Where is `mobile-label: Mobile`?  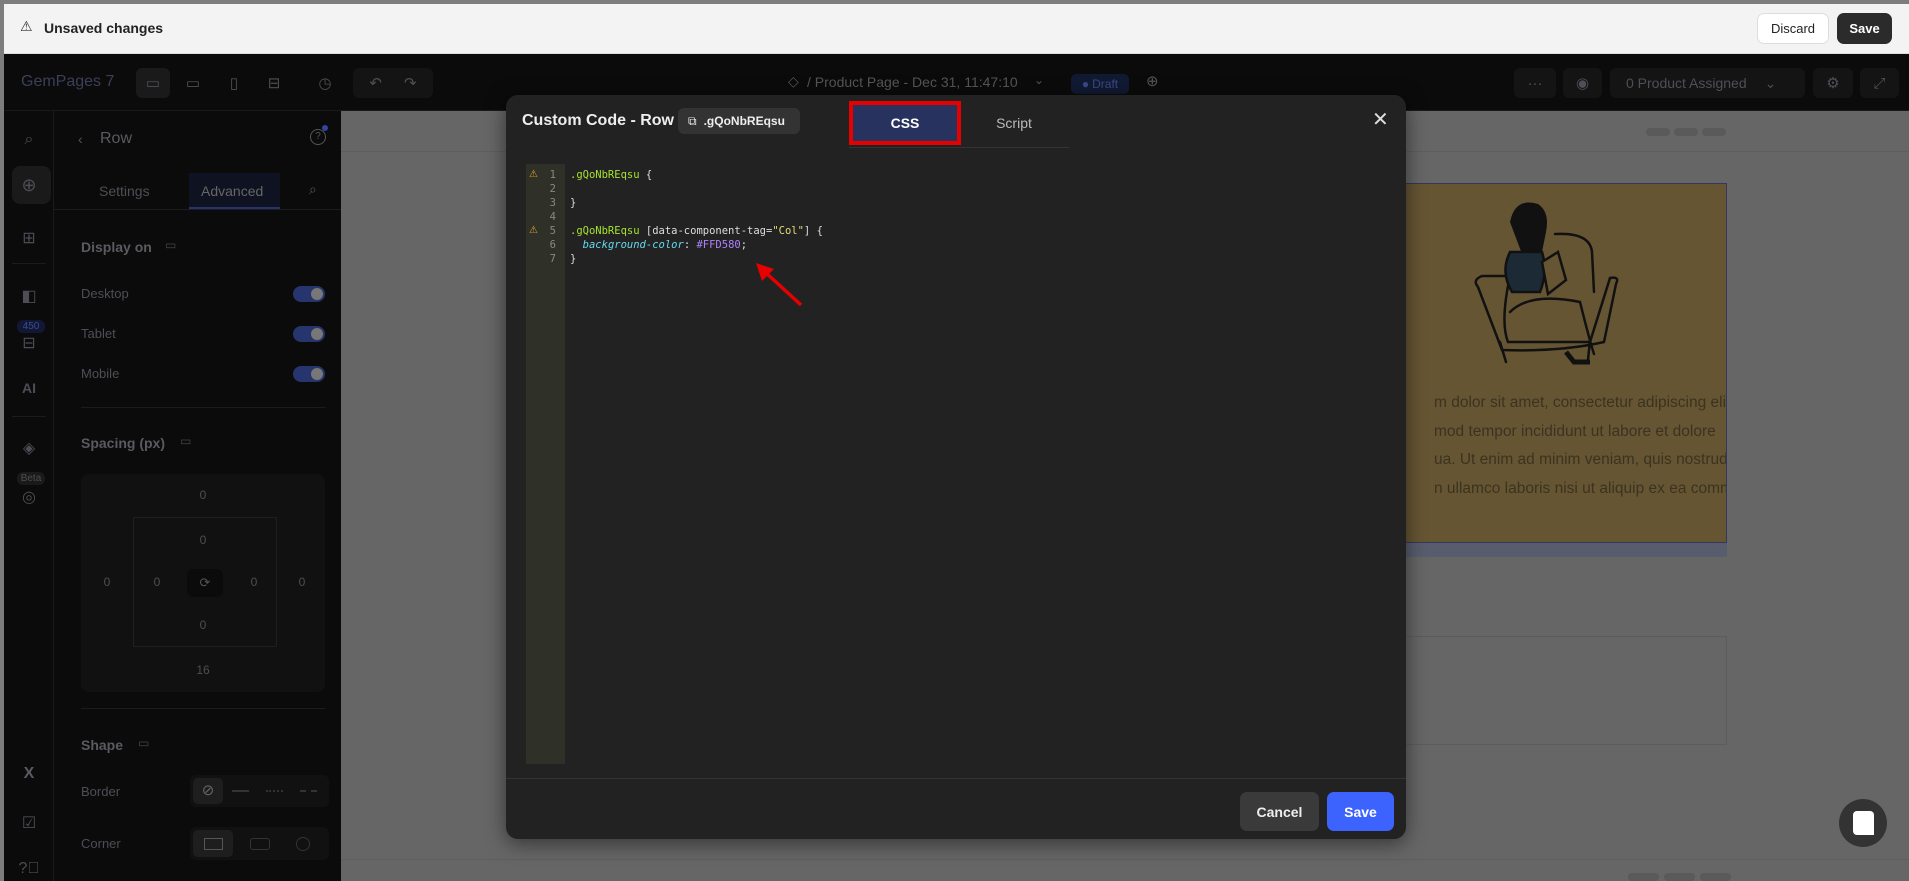
mobile-label: Mobile is located at coordinates (100, 373).